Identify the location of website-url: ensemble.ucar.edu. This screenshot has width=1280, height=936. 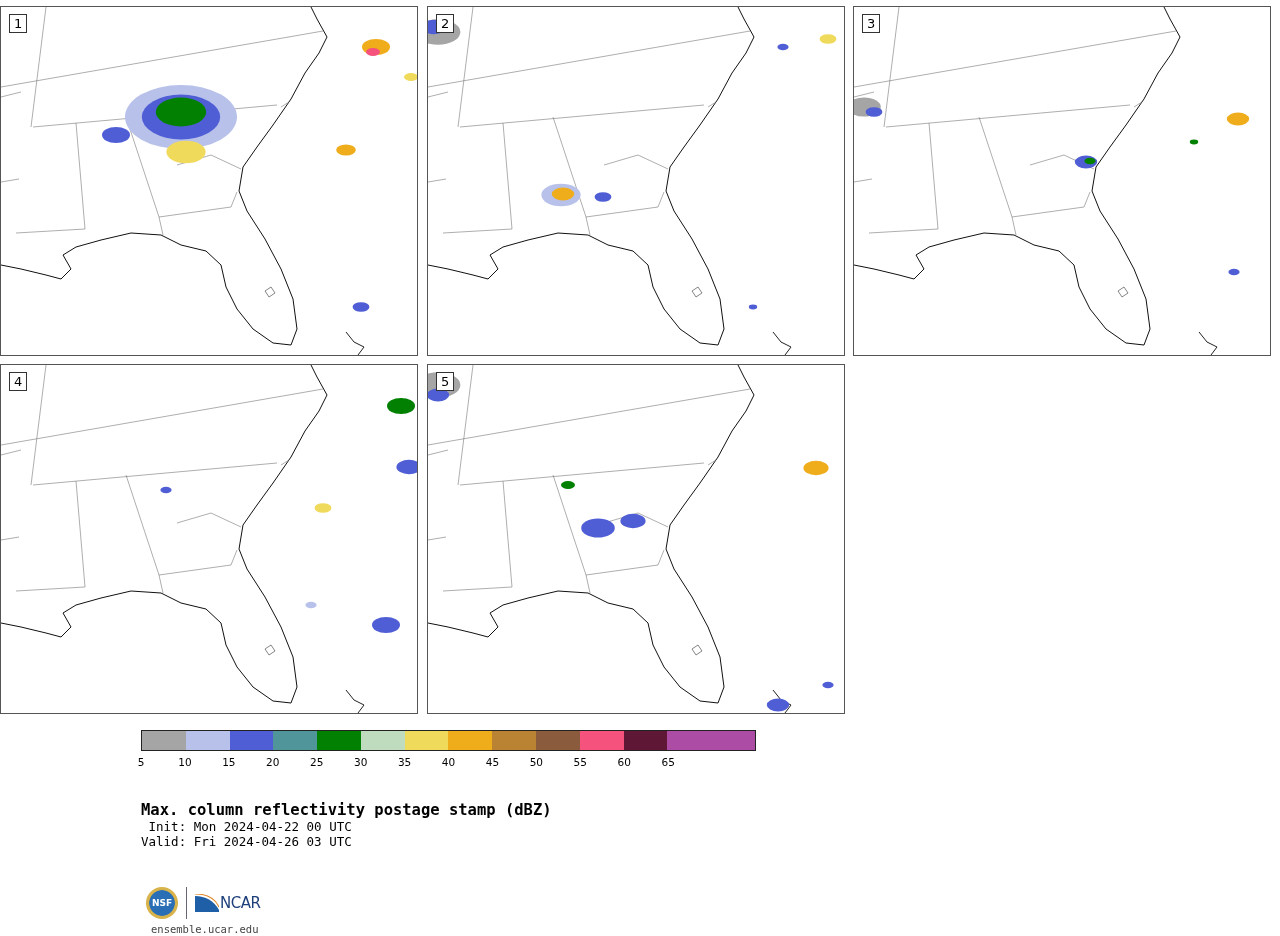
(205, 929).